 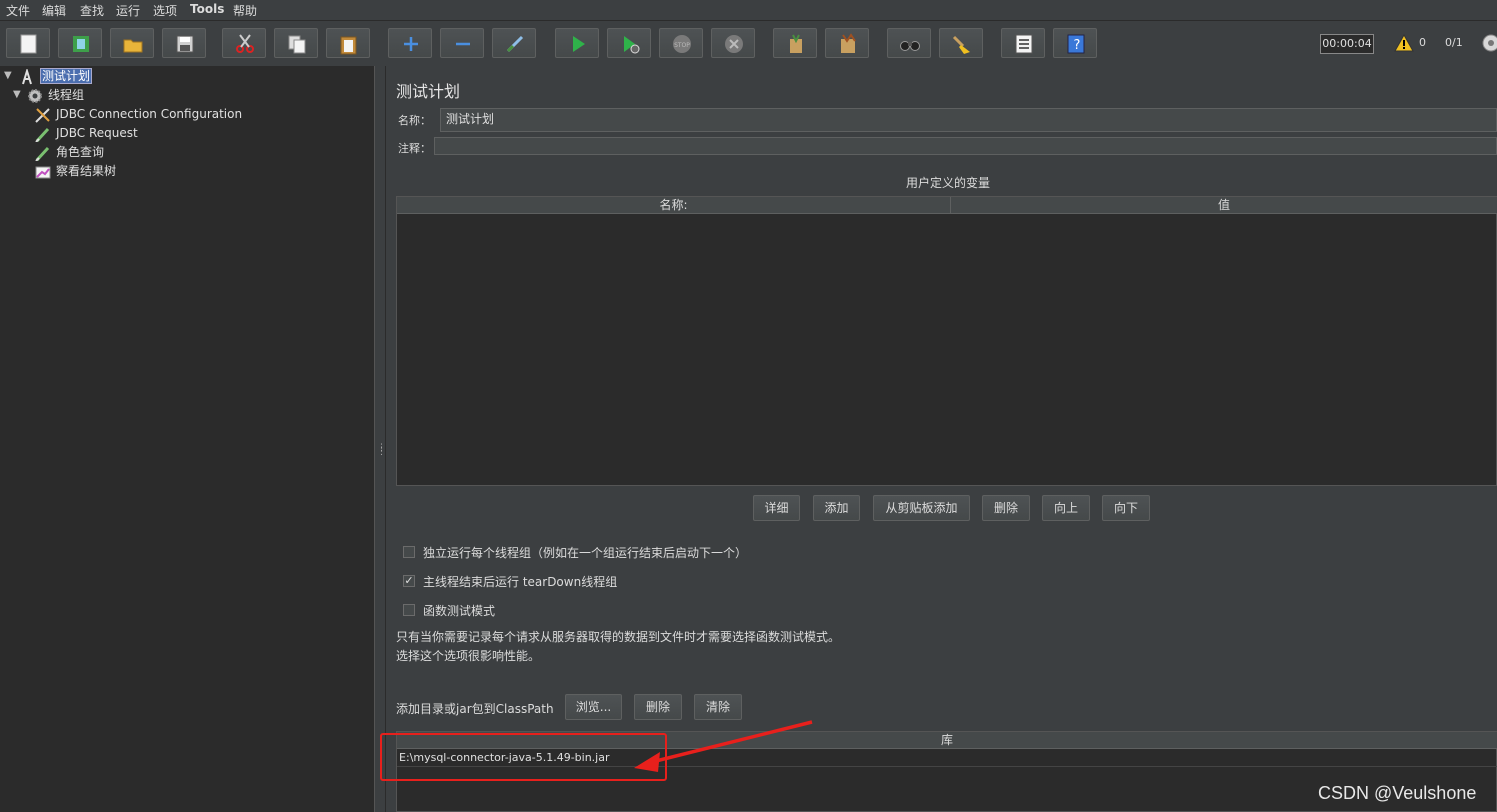 What do you see at coordinates (965, 146) in the screenshot?
I see `comment-field` at bounding box center [965, 146].